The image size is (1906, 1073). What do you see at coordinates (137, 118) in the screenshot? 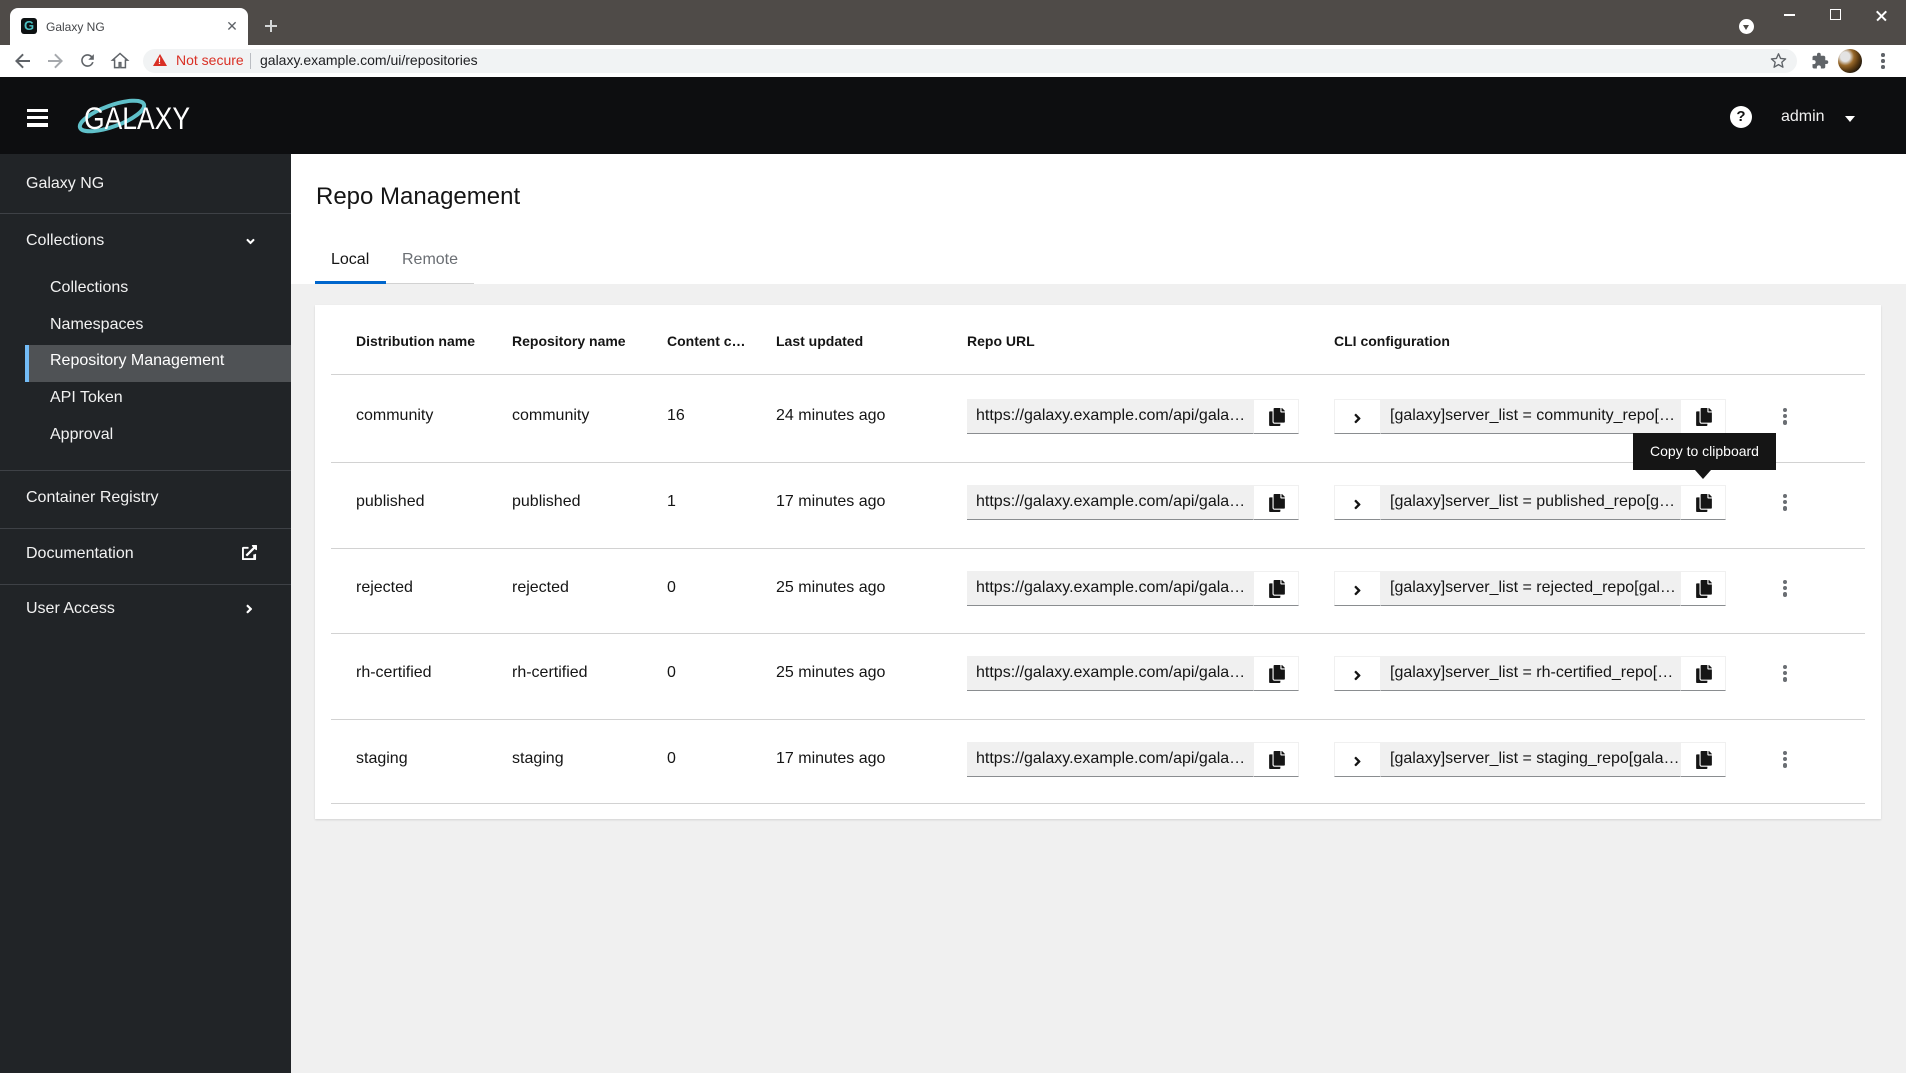
I see `svg-text: GALAXY` at bounding box center [137, 118].